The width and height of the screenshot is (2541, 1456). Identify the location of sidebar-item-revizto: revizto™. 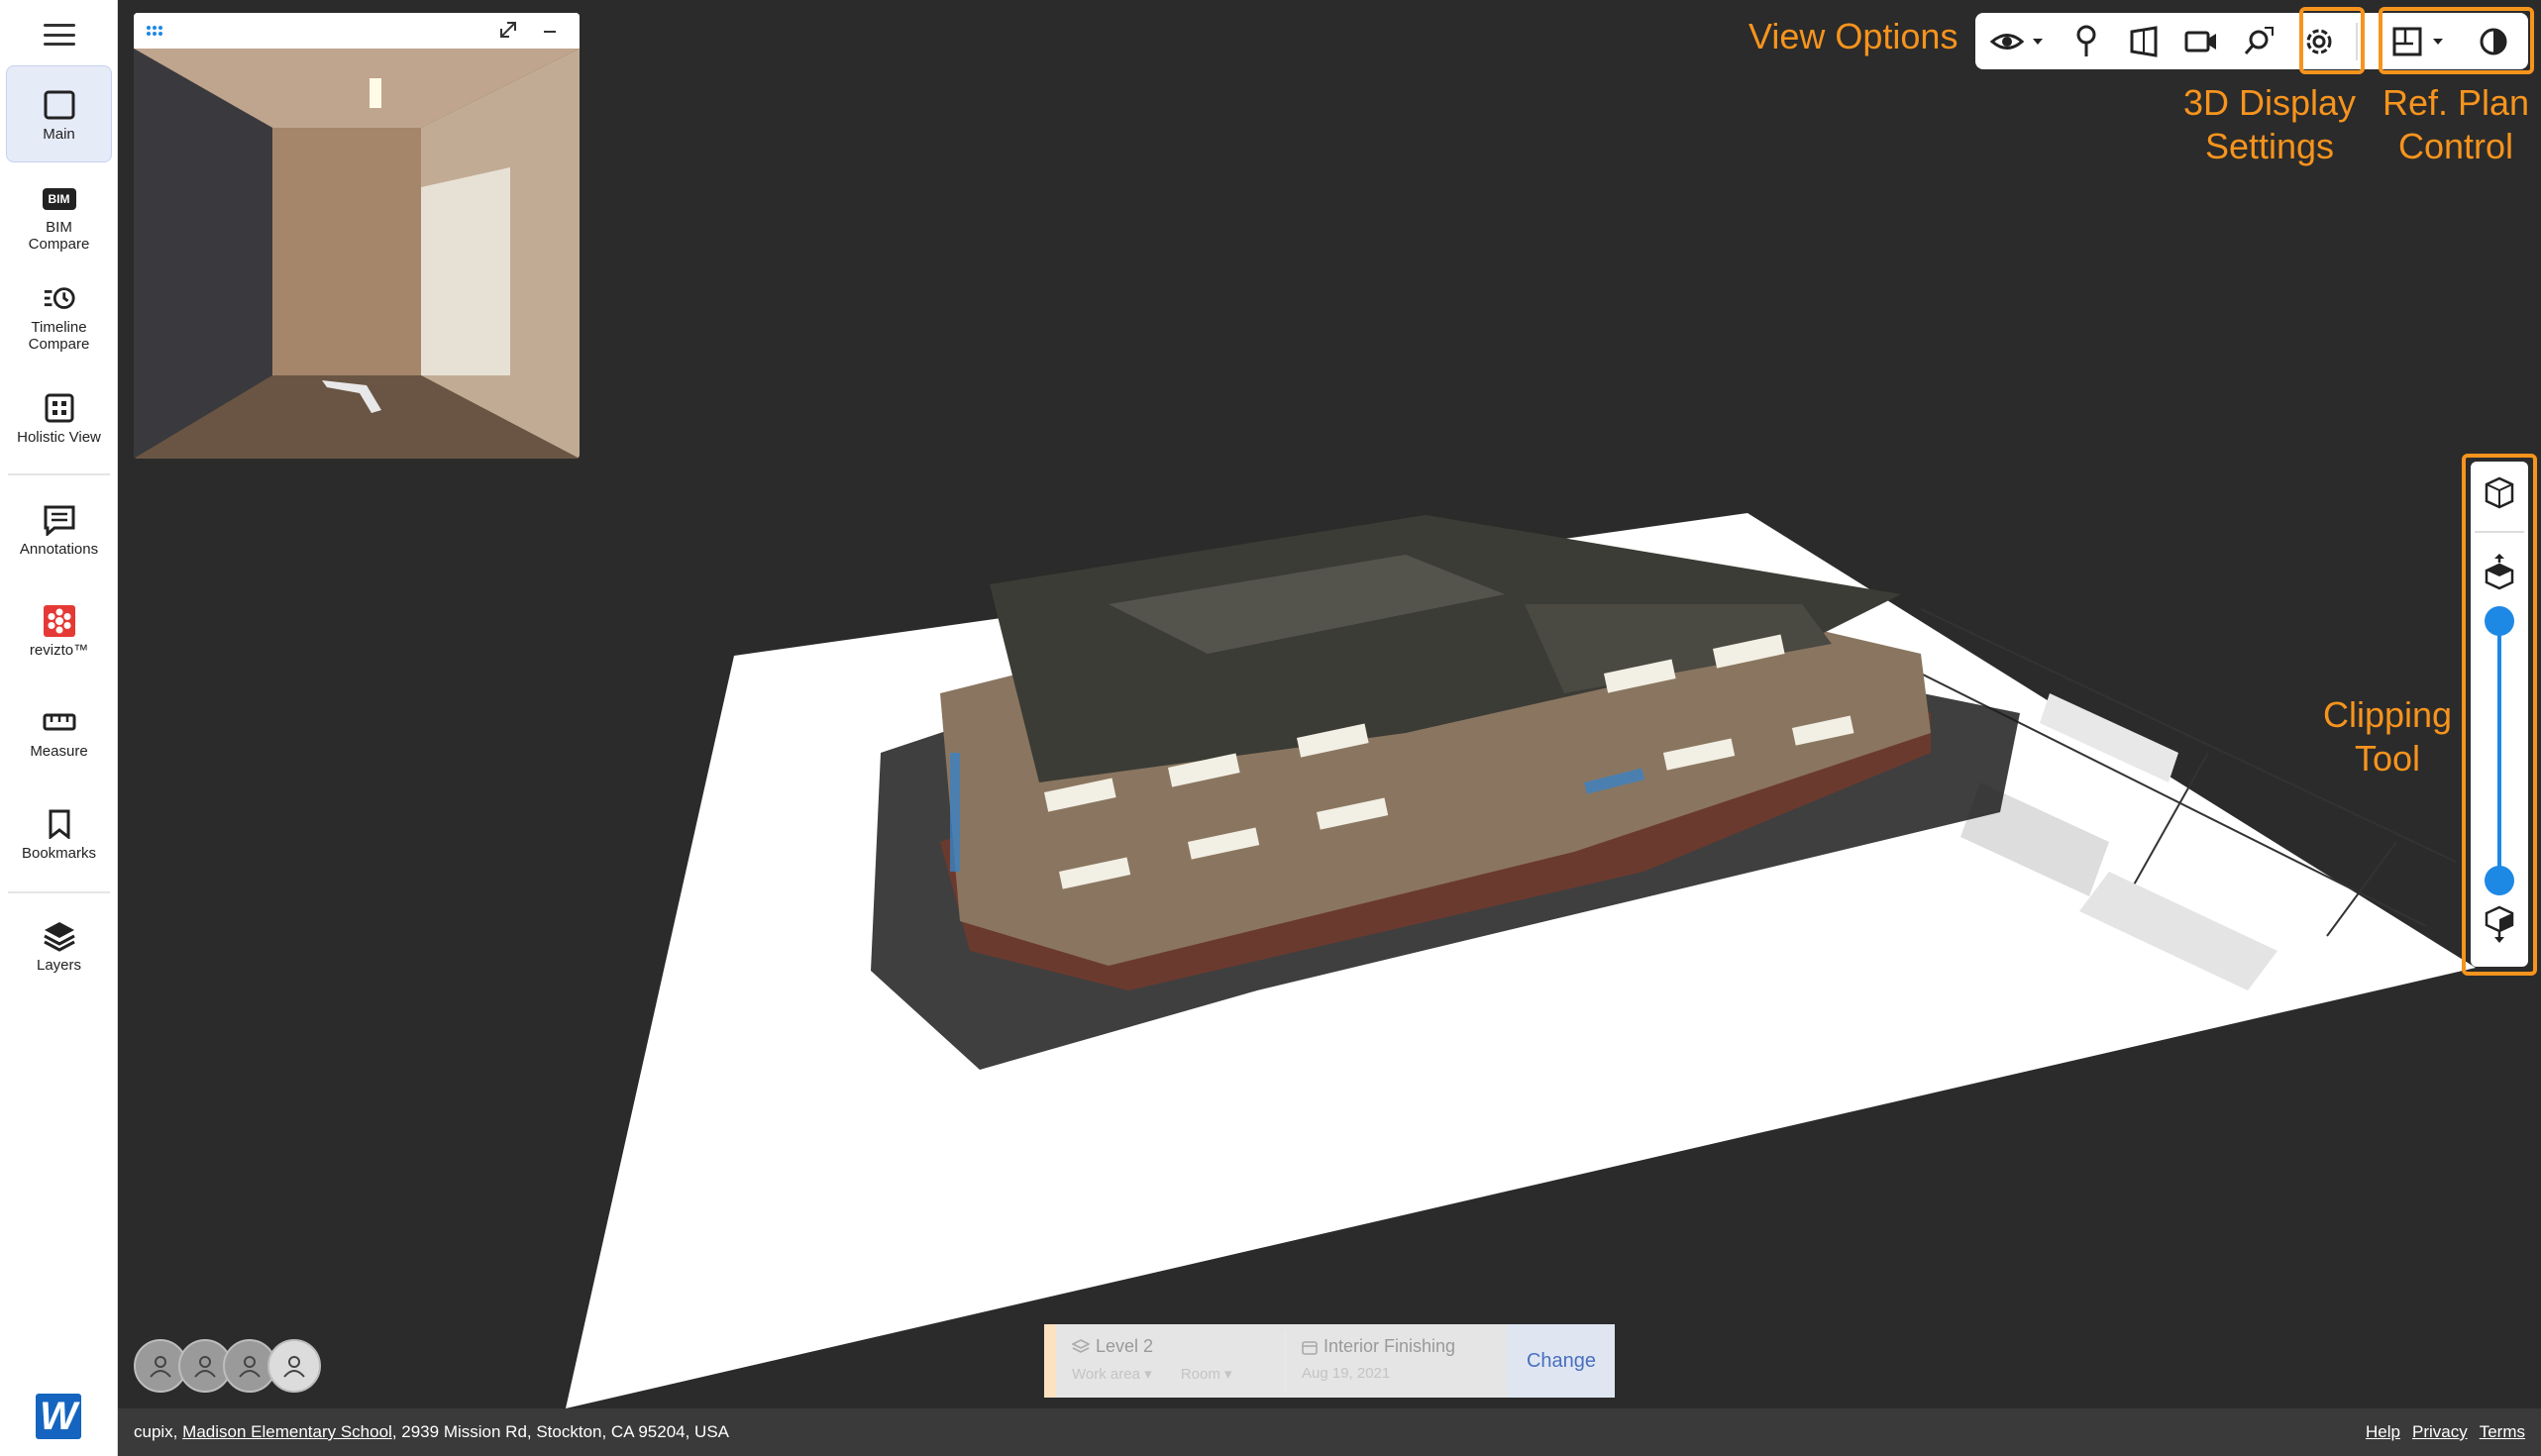
(59, 634).